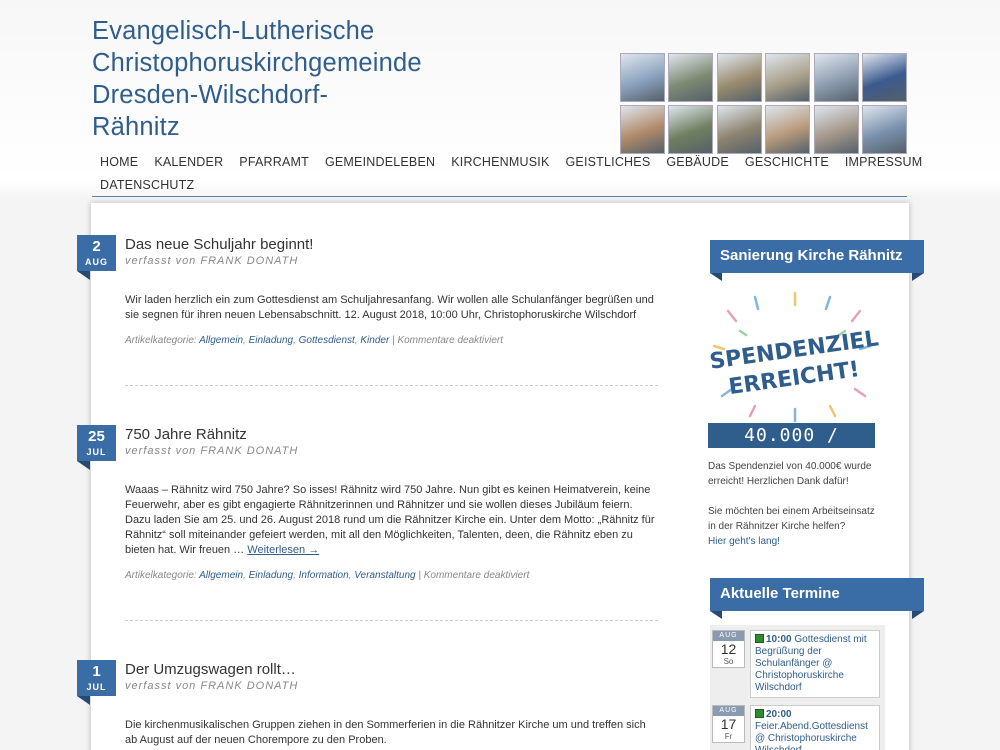  What do you see at coordinates (380, 162) in the screenshot?
I see `nav-item-gemeindeleben: Gemeindeleben` at bounding box center [380, 162].